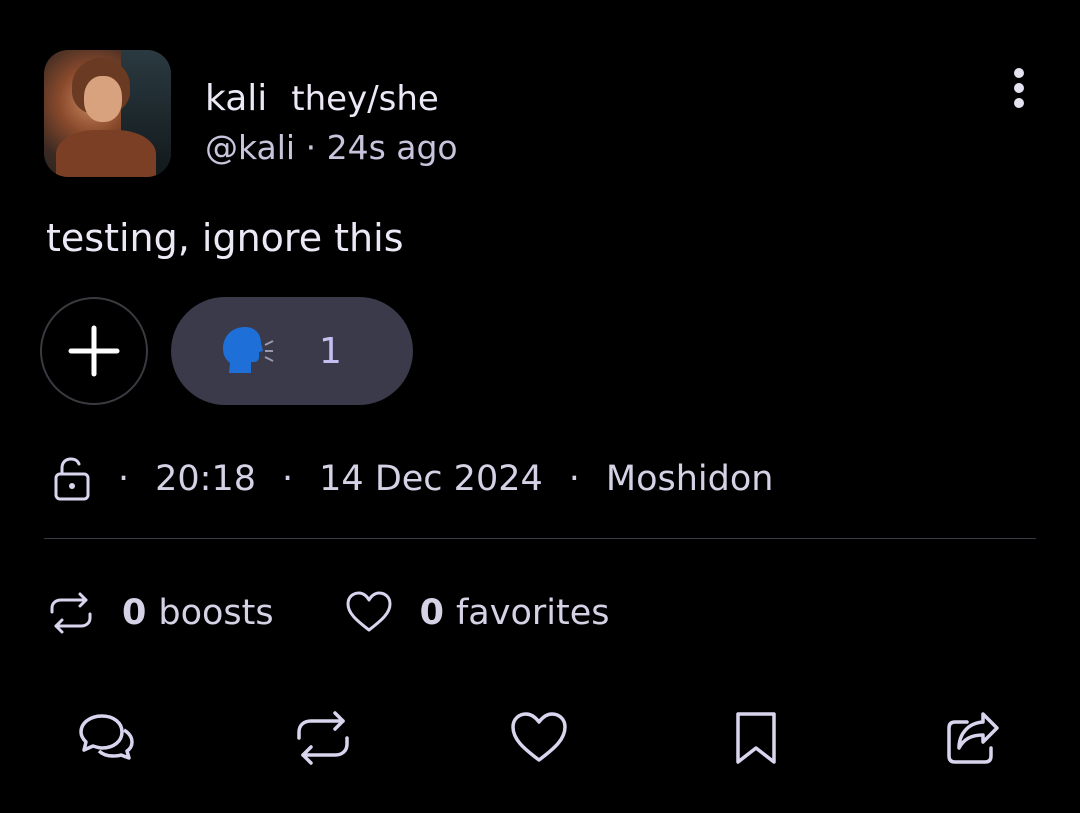 The image size is (1080, 813). I want to click on boosts-stat: 0 boosts, so click(160, 613).